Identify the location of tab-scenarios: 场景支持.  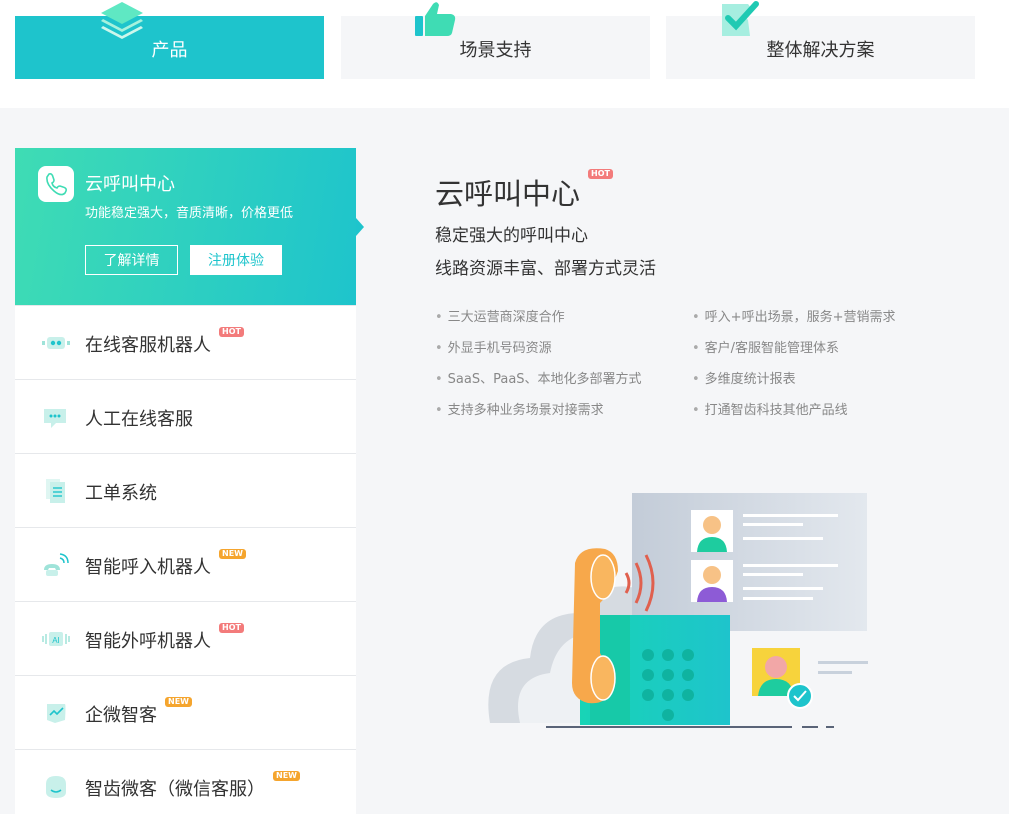
(495, 40).